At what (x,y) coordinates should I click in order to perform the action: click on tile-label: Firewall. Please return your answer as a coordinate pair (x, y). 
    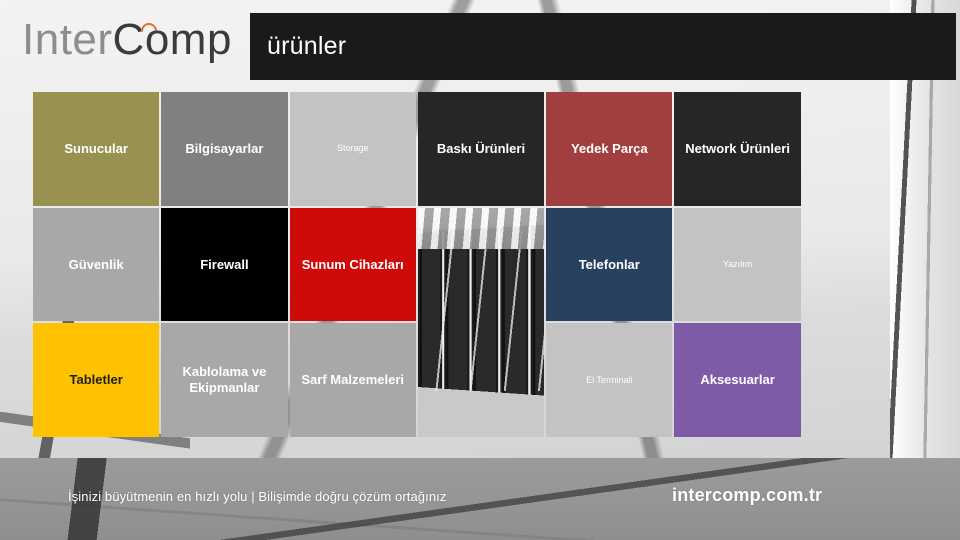
    Looking at the image, I should click on (224, 264).